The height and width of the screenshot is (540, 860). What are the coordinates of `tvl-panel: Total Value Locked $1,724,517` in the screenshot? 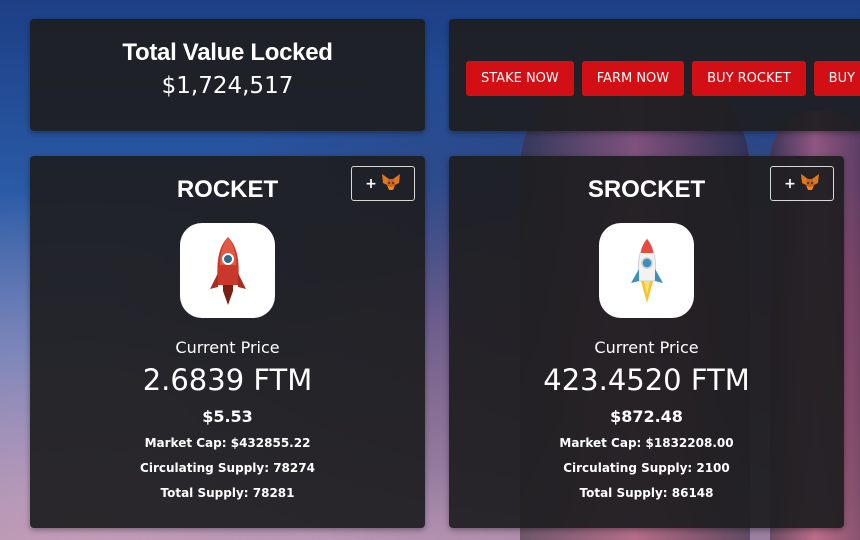 It's located at (227, 75).